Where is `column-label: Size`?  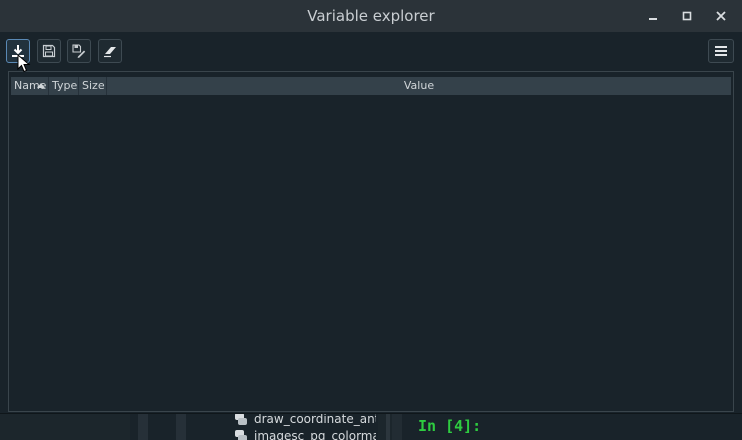
column-label: Size is located at coordinates (93, 85).